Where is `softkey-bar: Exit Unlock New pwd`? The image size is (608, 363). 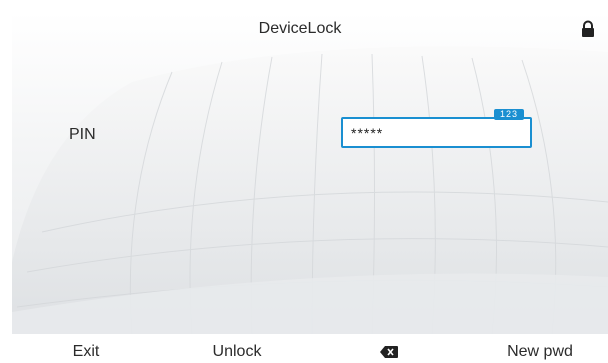 softkey-bar: Exit Unlock New pwd is located at coordinates (304, 351).